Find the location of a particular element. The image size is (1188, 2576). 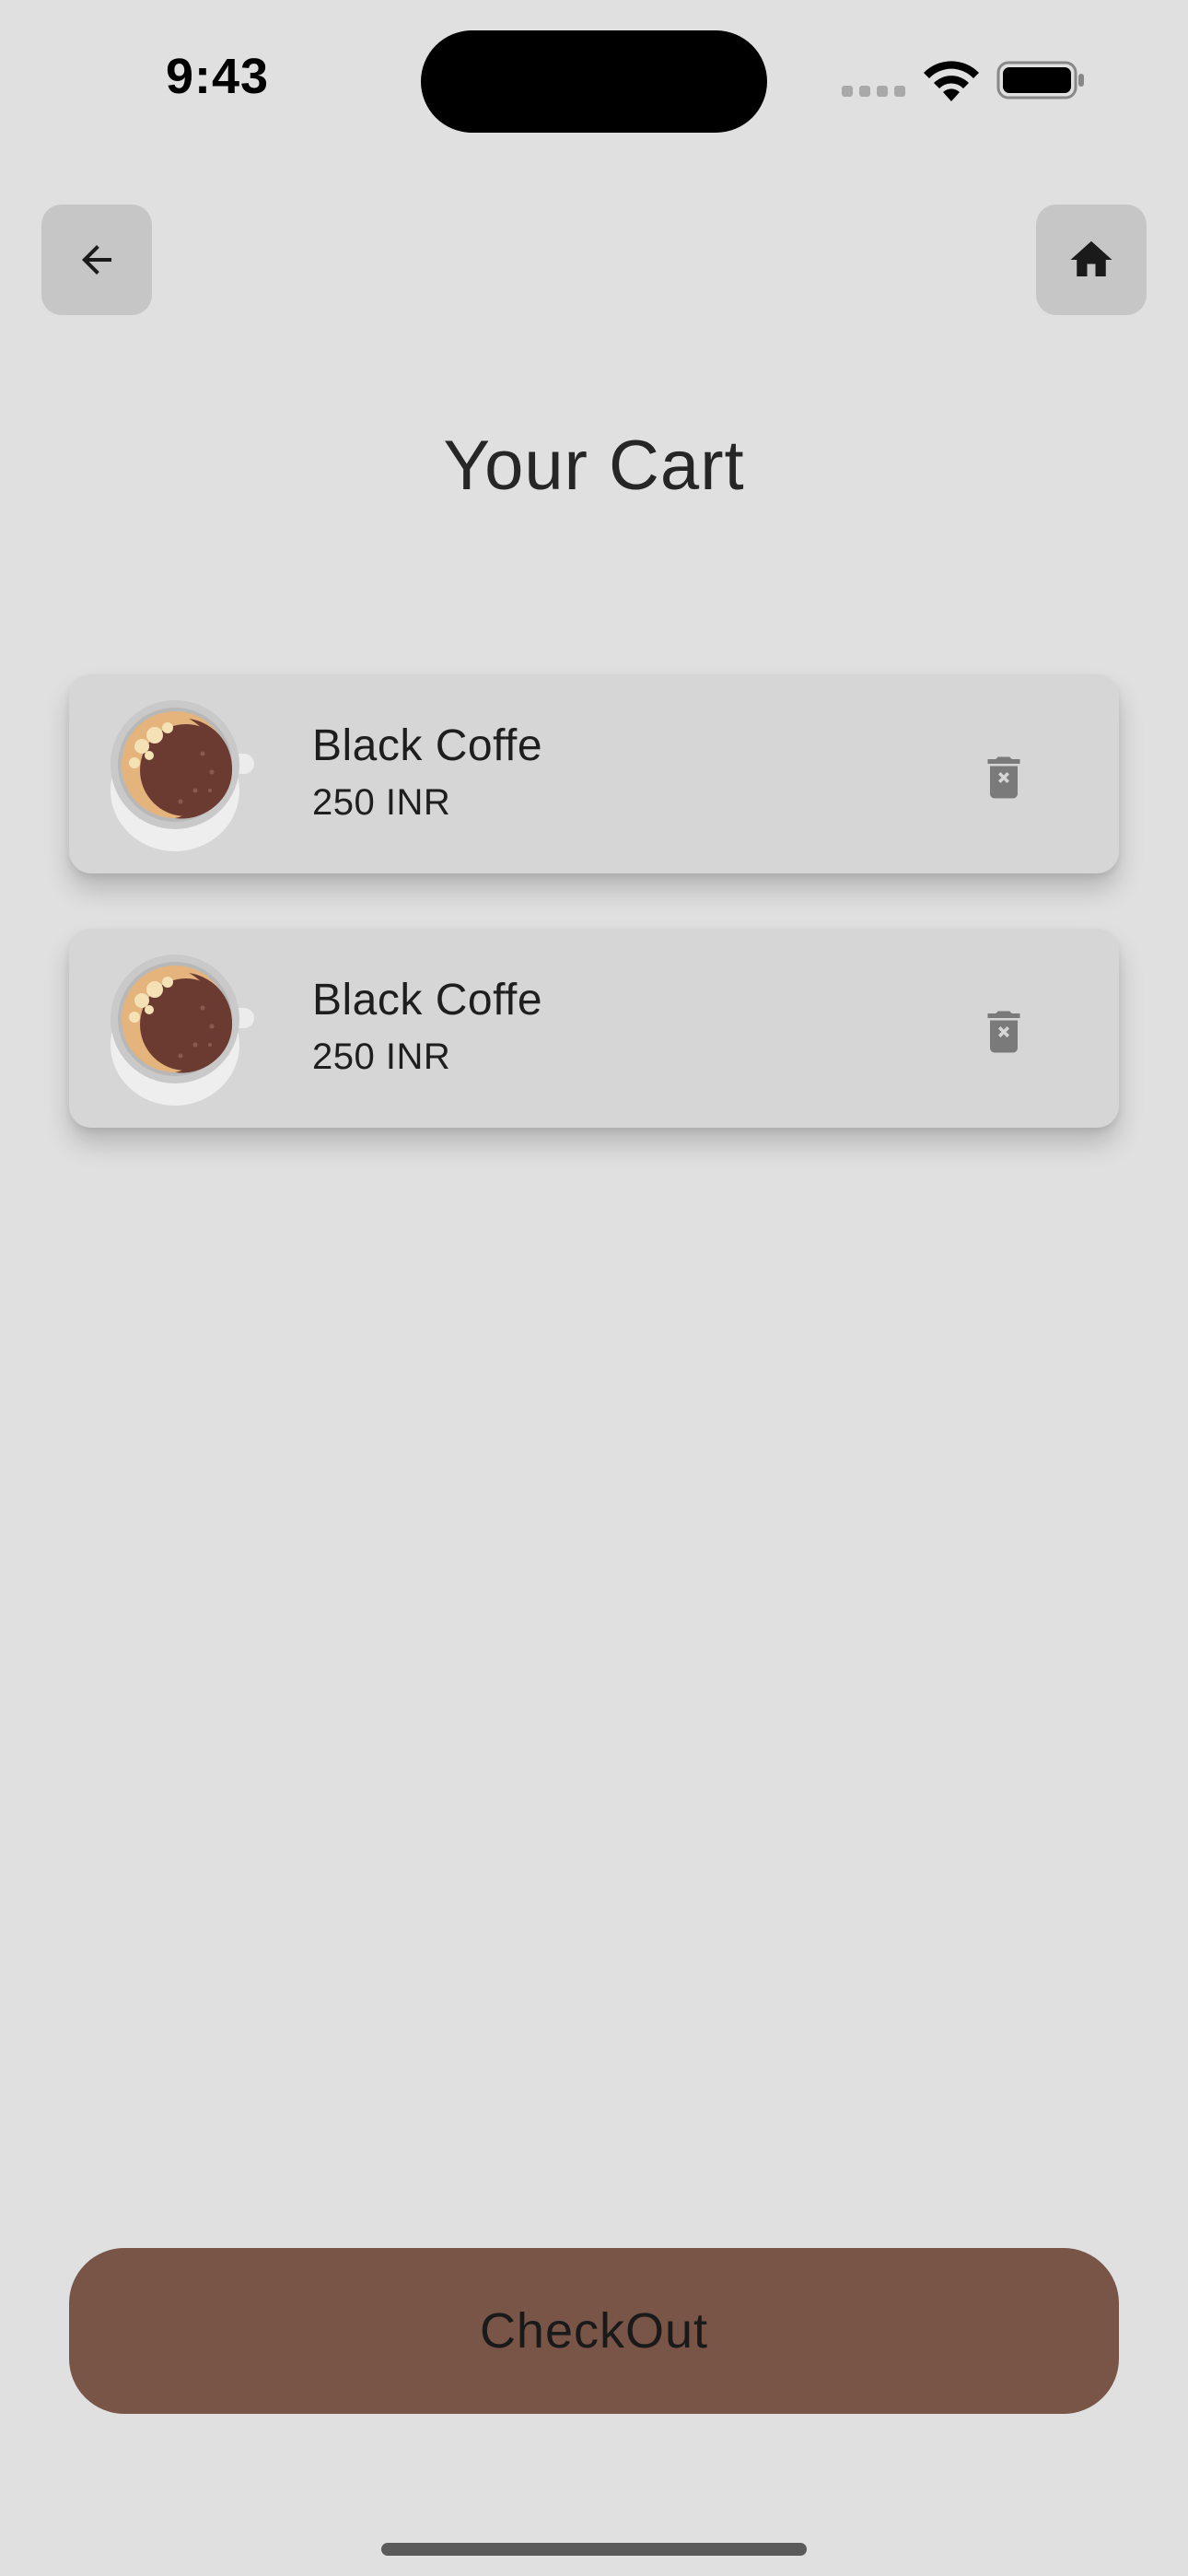

arrow-left-icon is located at coordinates (96, 260).